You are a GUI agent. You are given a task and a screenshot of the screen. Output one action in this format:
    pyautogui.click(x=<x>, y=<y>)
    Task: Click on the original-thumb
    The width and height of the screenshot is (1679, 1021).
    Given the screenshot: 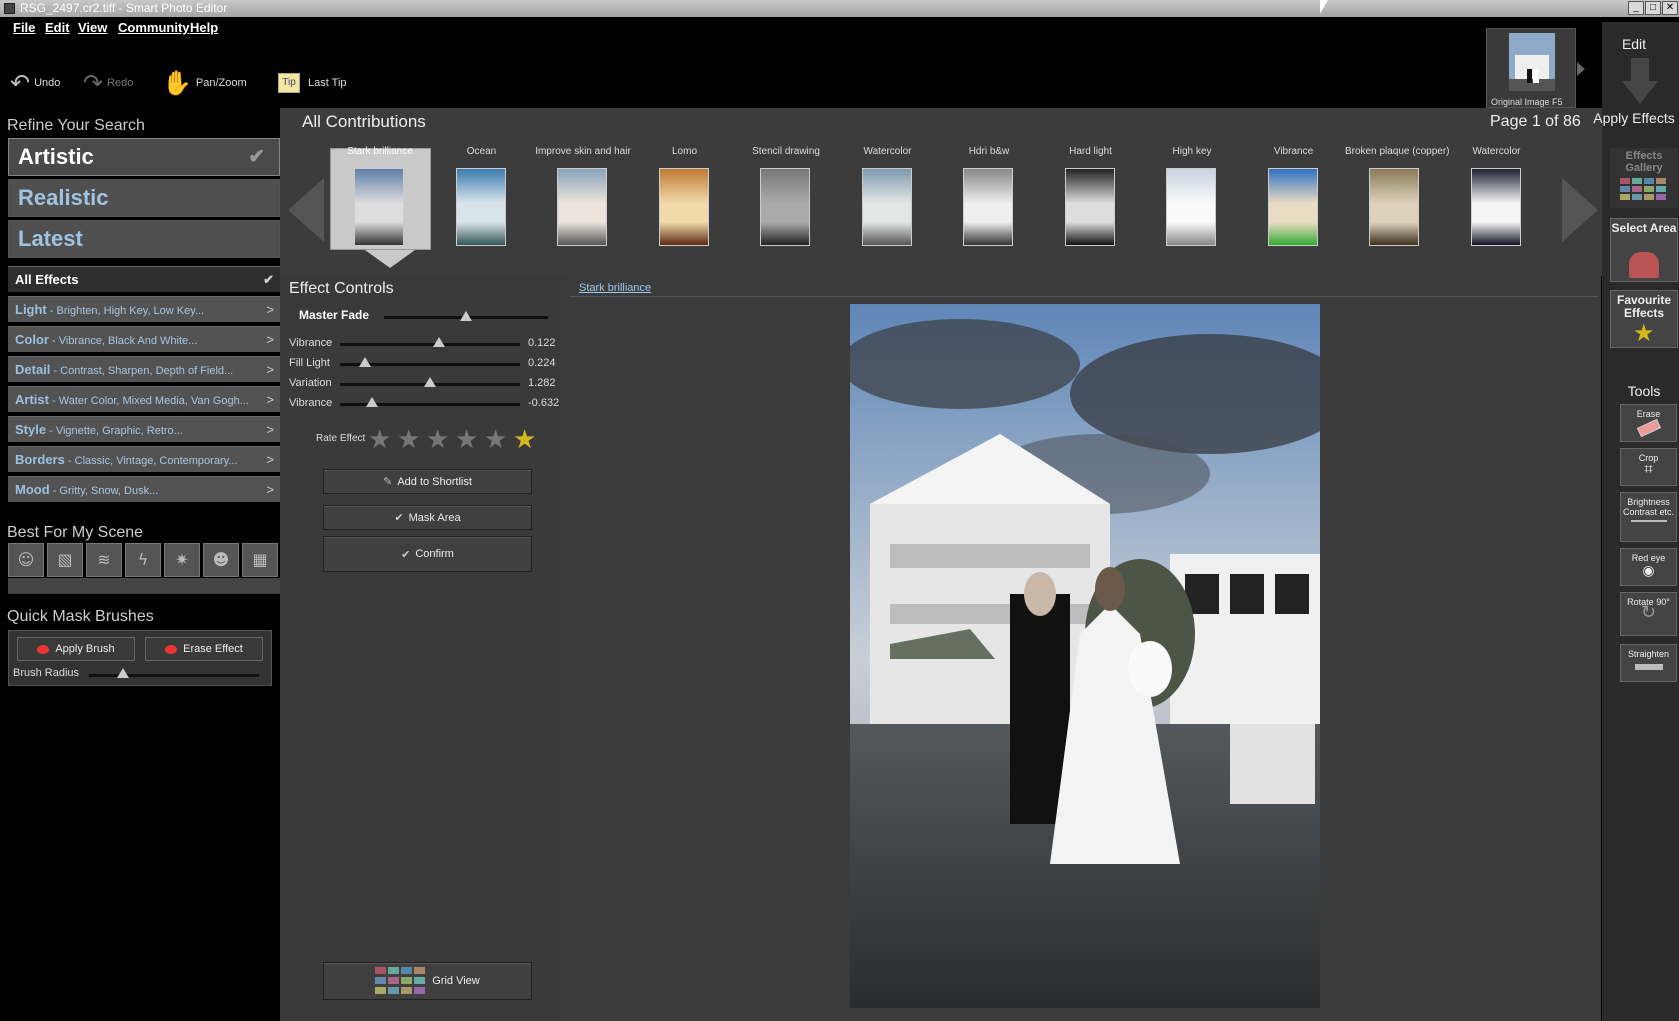 What is the action you would take?
    pyautogui.click(x=1532, y=62)
    